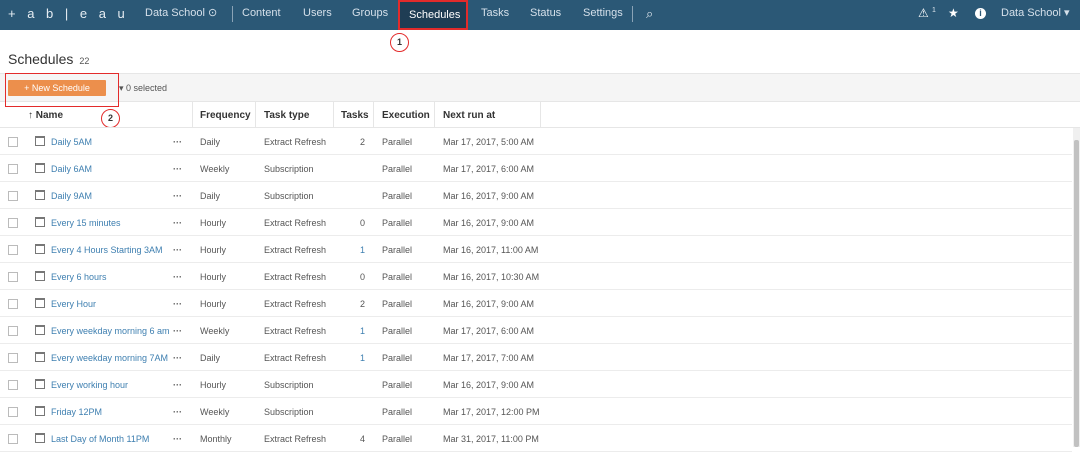 This screenshot has height=452, width=1080. Describe the element at coordinates (71, 142) in the screenshot. I see `schedule-name-link: Daily 5AM` at that location.